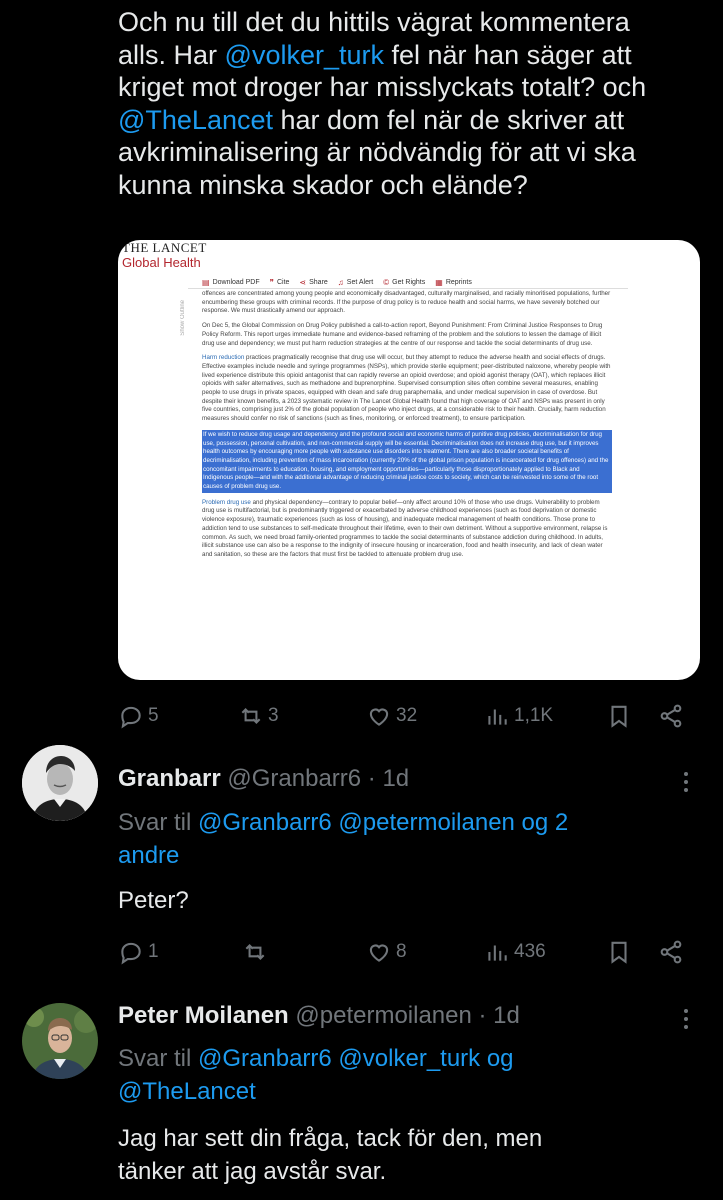  What do you see at coordinates (153, 900) in the screenshot?
I see `reply-text: Peter?` at bounding box center [153, 900].